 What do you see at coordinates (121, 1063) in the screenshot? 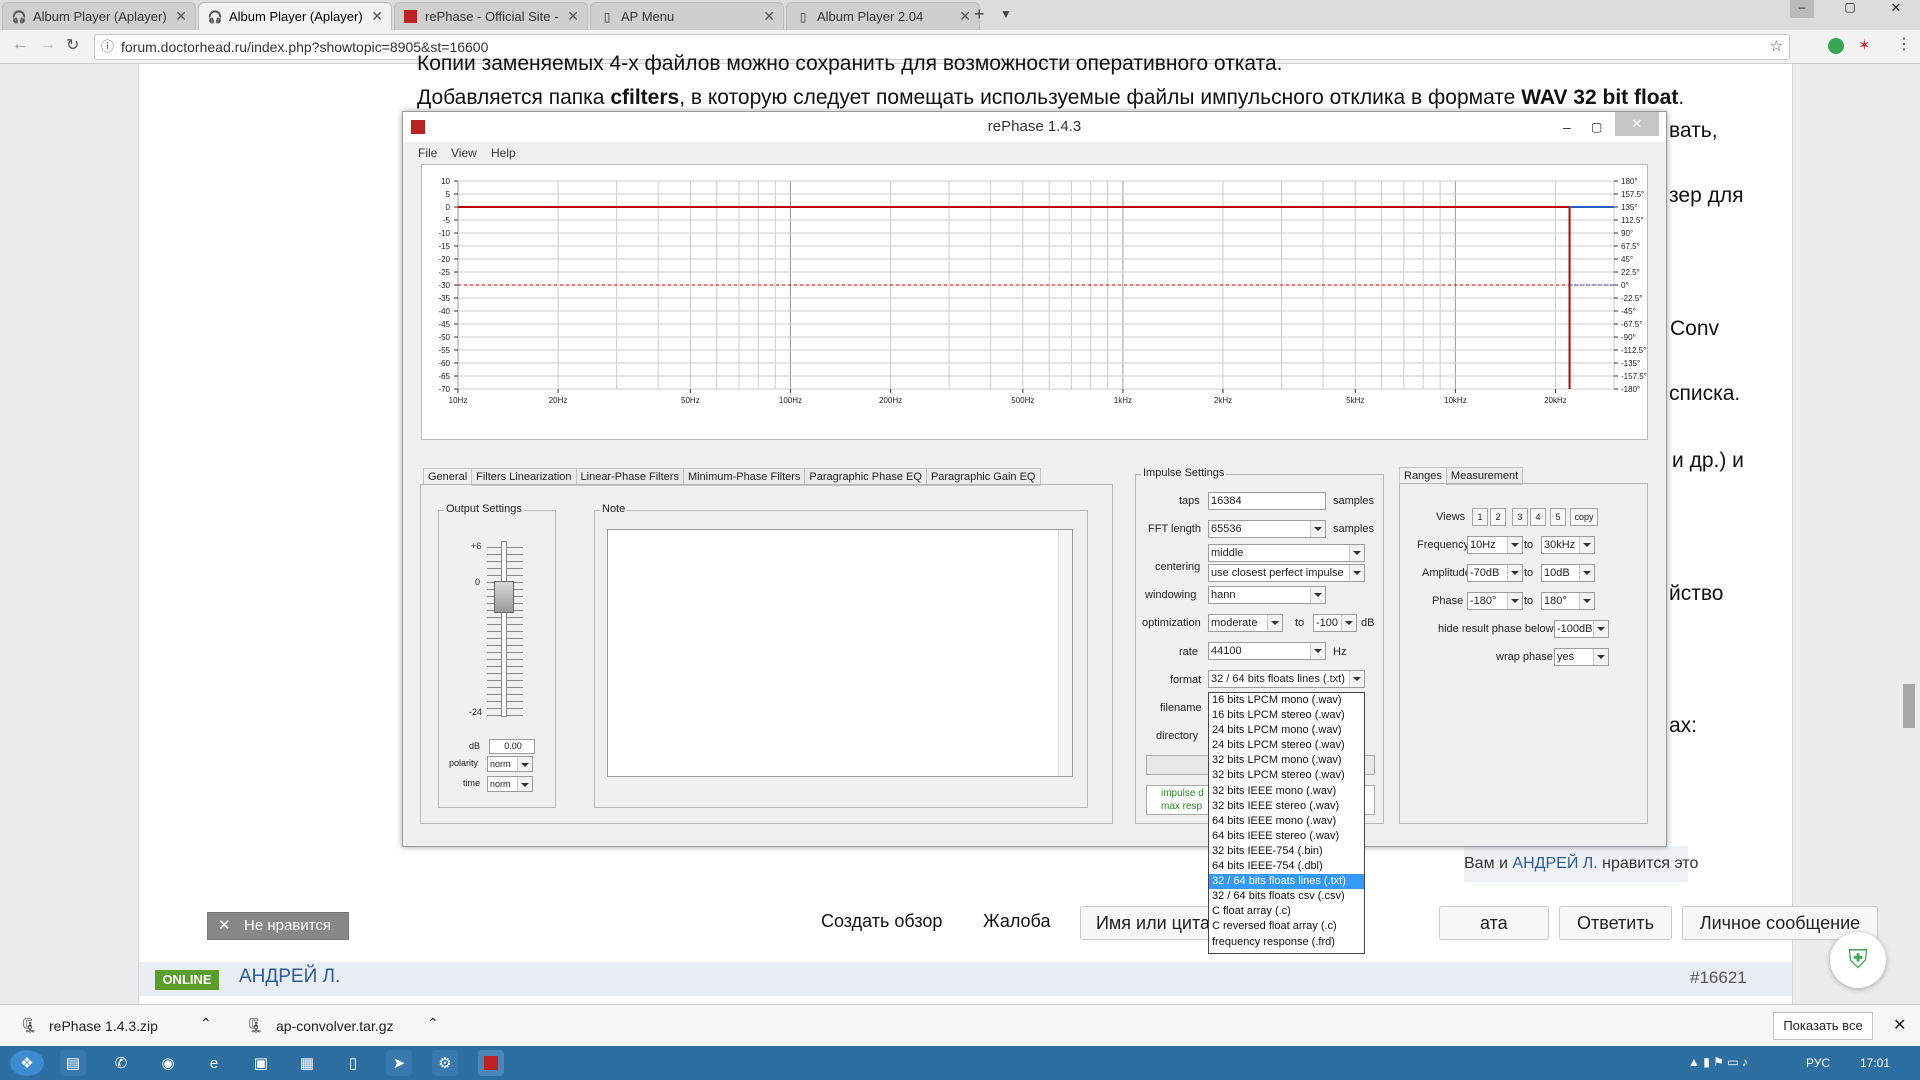
I see `viber-icon: ✆` at bounding box center [121, 1063].